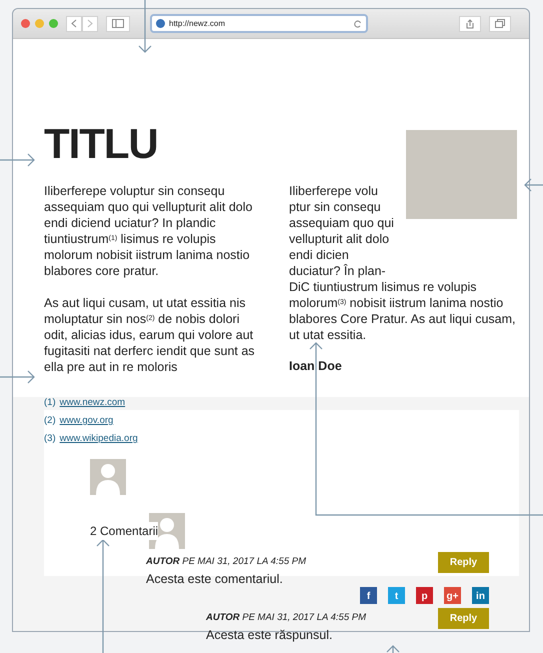 This screenshot has width=543, height=653. Describe the element at coordinates (358, 24) in the screenshot. I see `reload-icon` at that location.